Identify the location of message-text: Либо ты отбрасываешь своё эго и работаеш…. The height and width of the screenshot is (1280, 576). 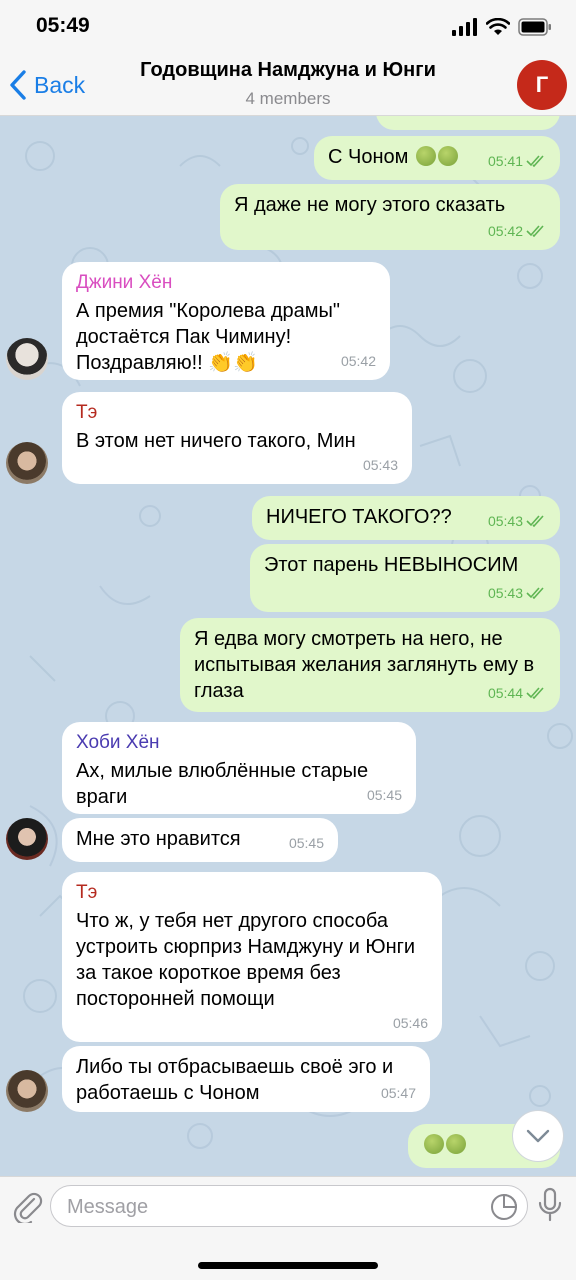
(235, 1080).